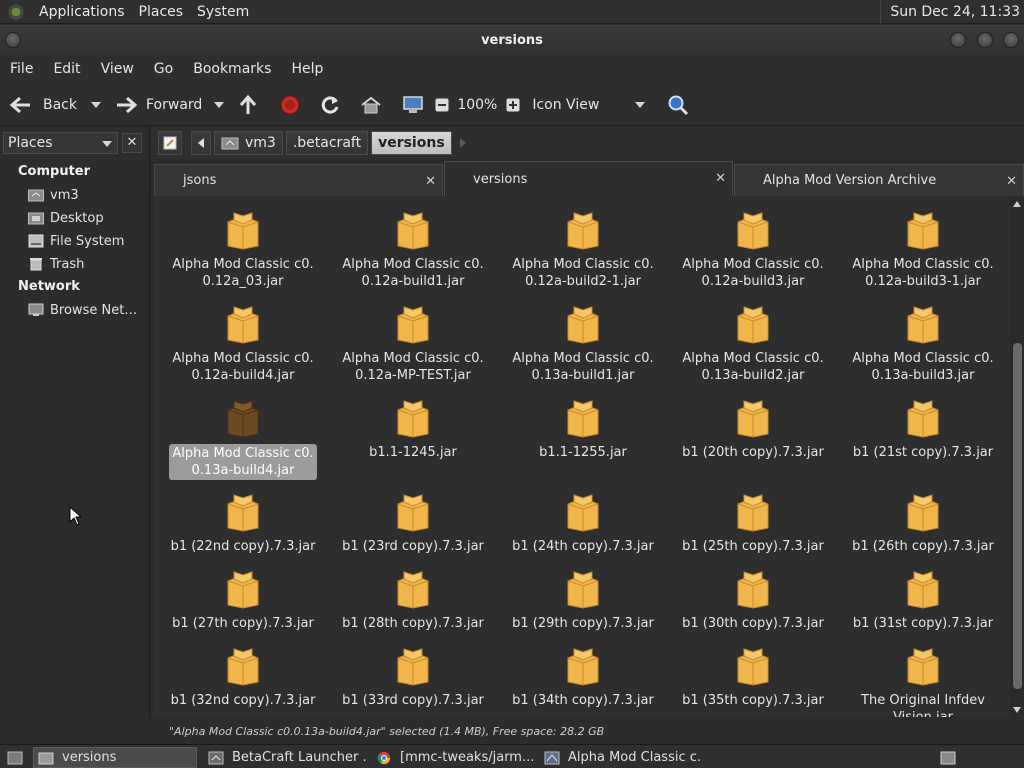 This screenshot has width=1024, height=768. What do you see at coordinates (53, 195) in the screenshot?
I see `sidebar-item-vm3: vm3` at bounding box center [53, 195].